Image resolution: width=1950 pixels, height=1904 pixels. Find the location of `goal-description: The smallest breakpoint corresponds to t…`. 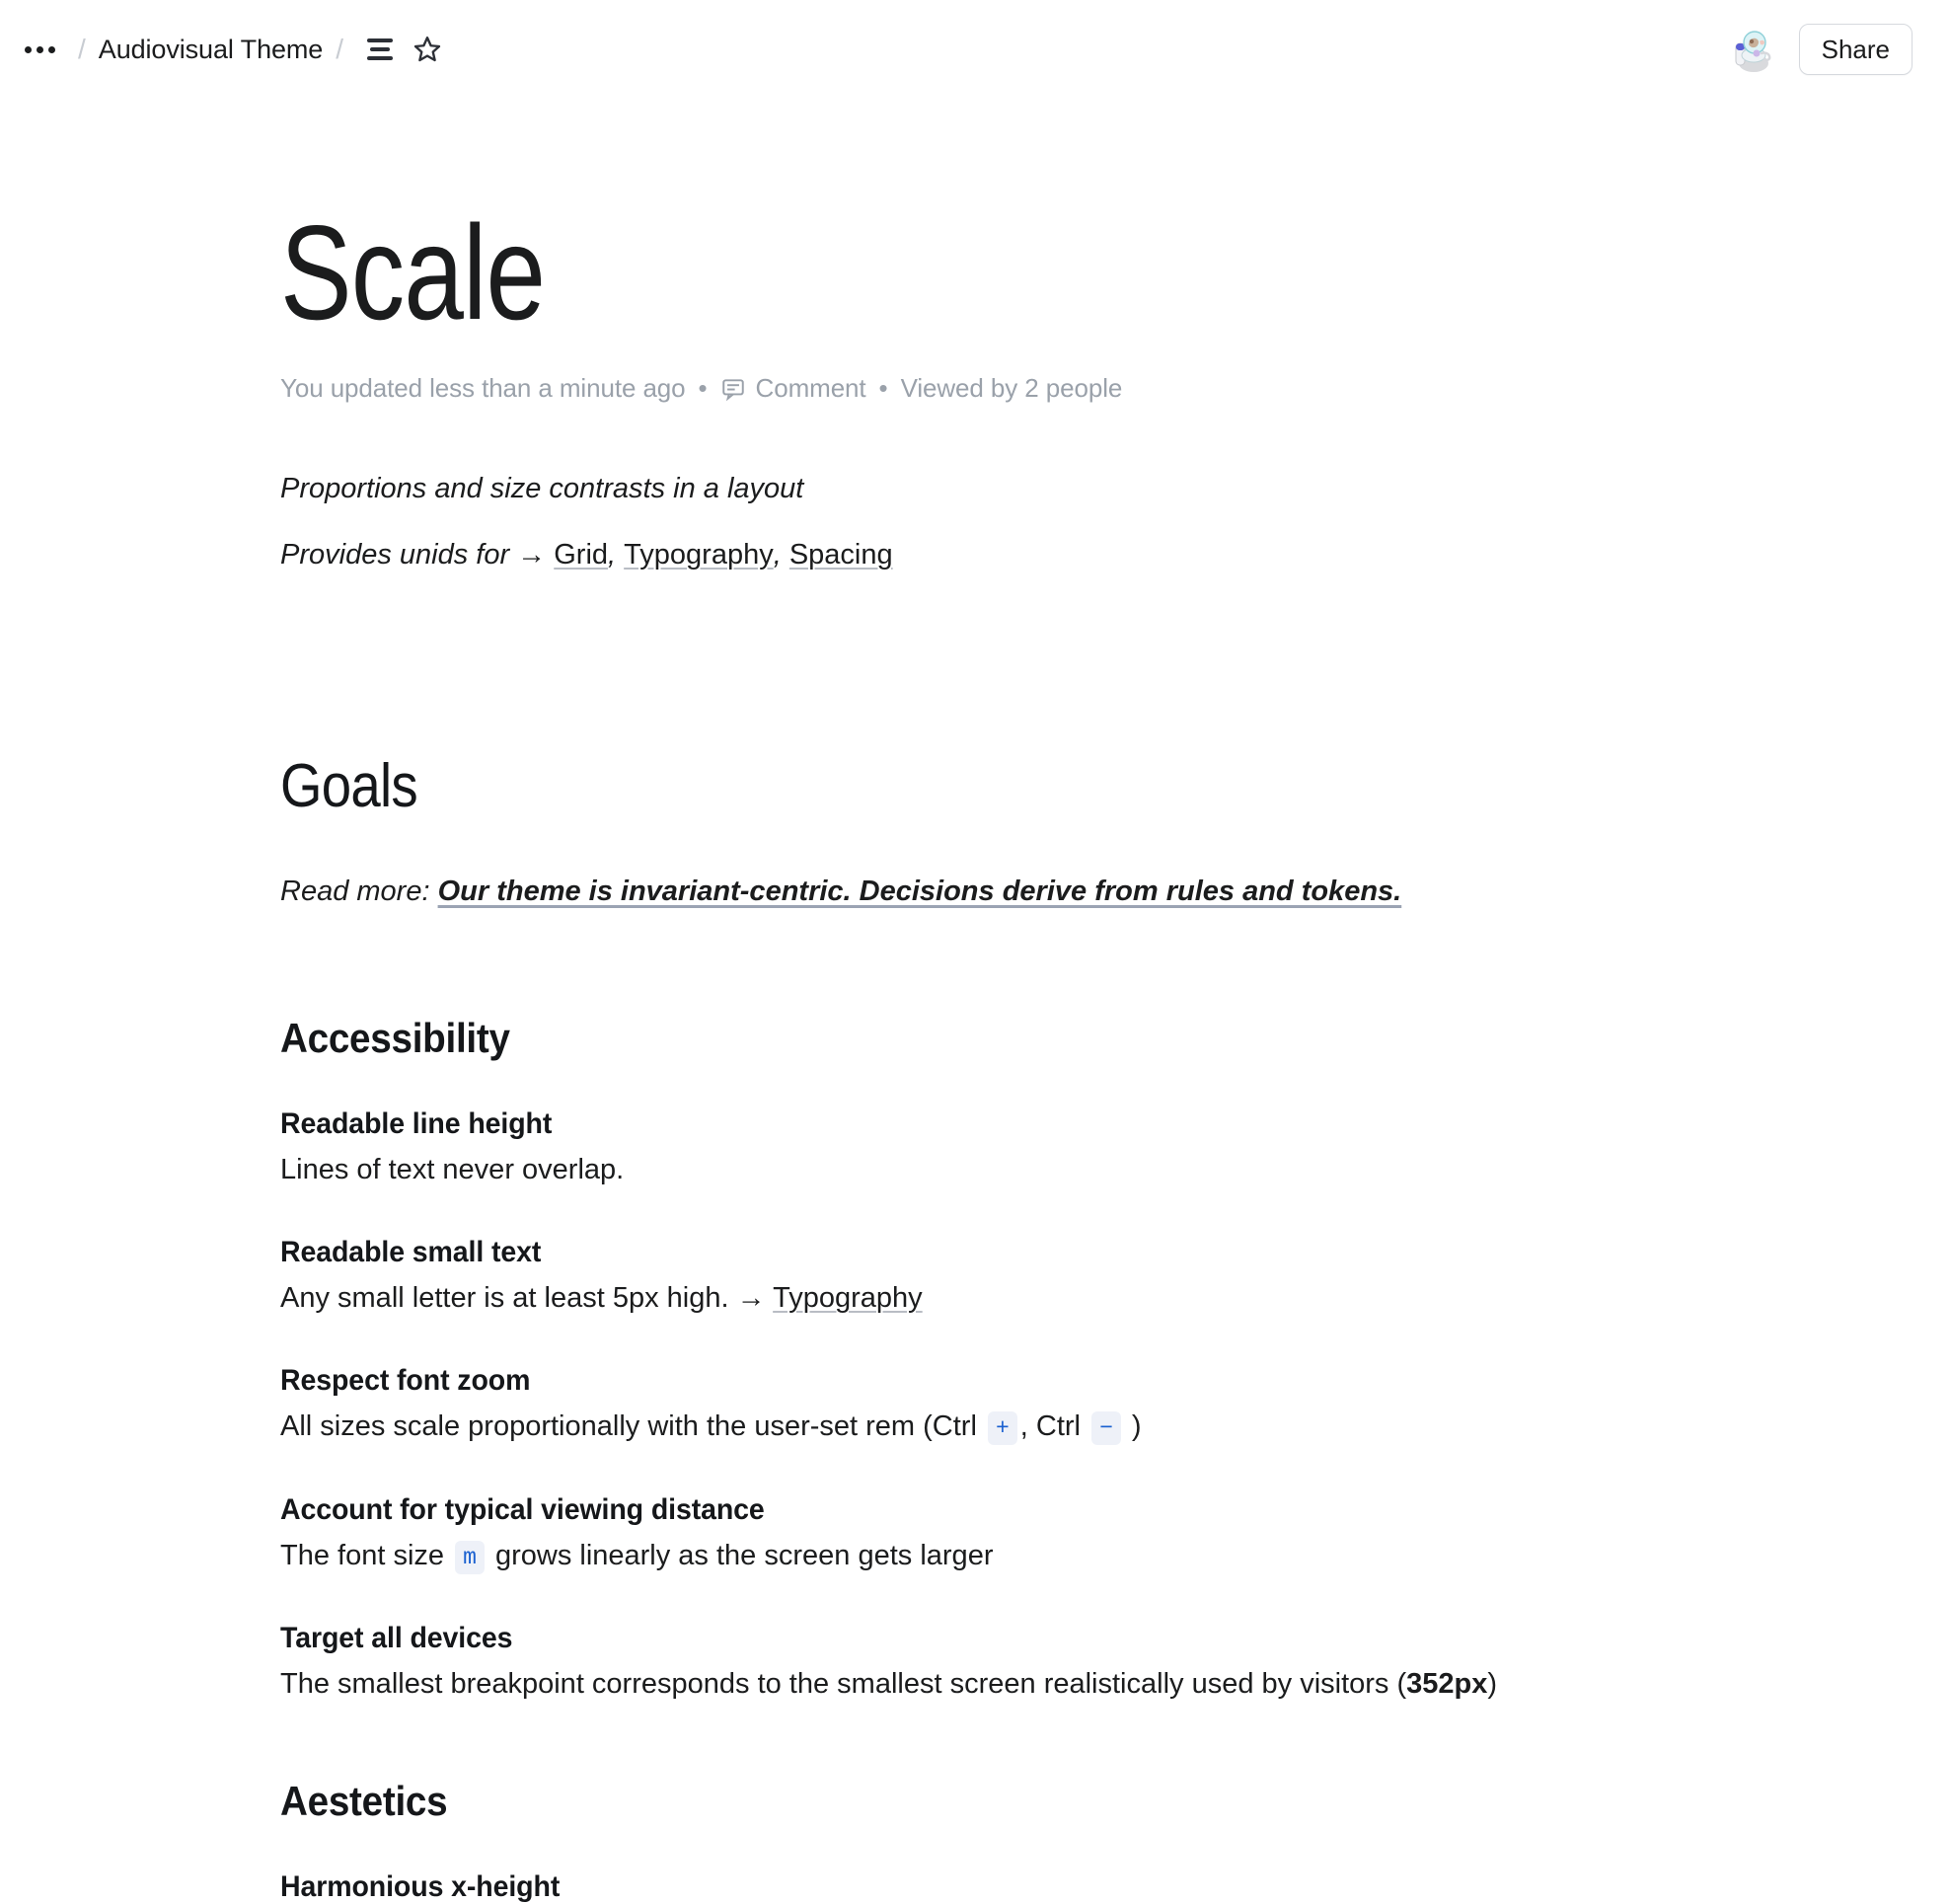

goal-description: The smallest breakpoint corresponds to t… is located at coordinates (1085, 1684).